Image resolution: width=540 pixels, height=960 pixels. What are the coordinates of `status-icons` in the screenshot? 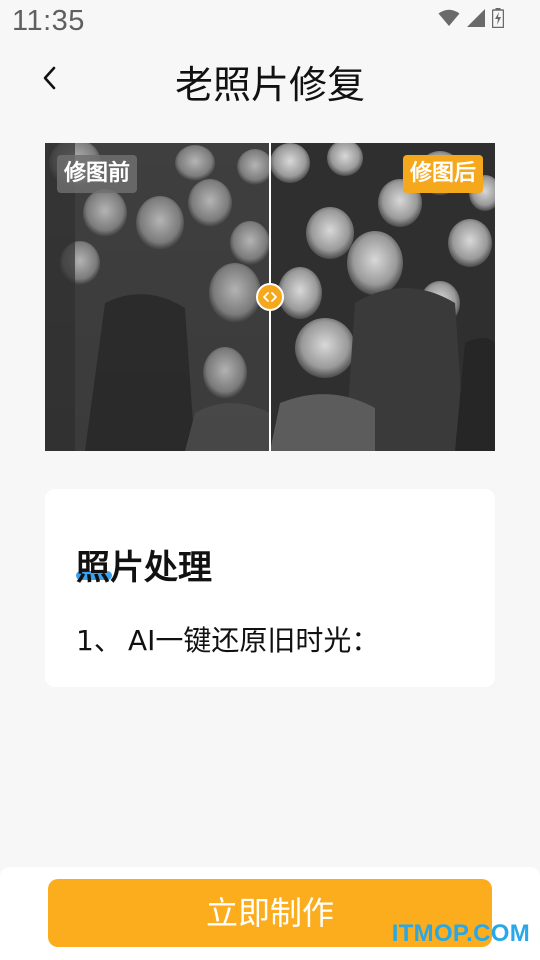 It's located at (471, 18).